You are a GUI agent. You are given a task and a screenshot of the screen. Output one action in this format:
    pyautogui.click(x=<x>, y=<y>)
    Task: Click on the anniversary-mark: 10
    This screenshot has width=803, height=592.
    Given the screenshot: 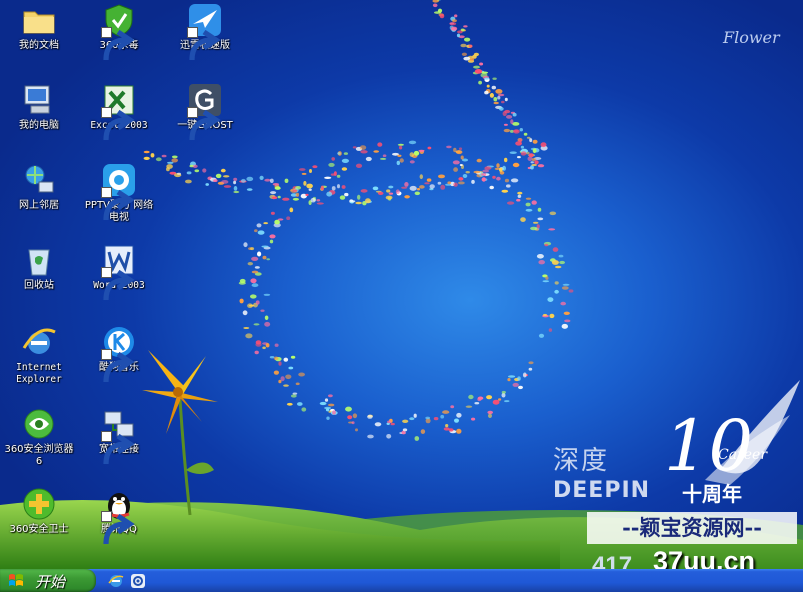 What is the action you would take?
    pyautogui.click(x=708, y=446)
    